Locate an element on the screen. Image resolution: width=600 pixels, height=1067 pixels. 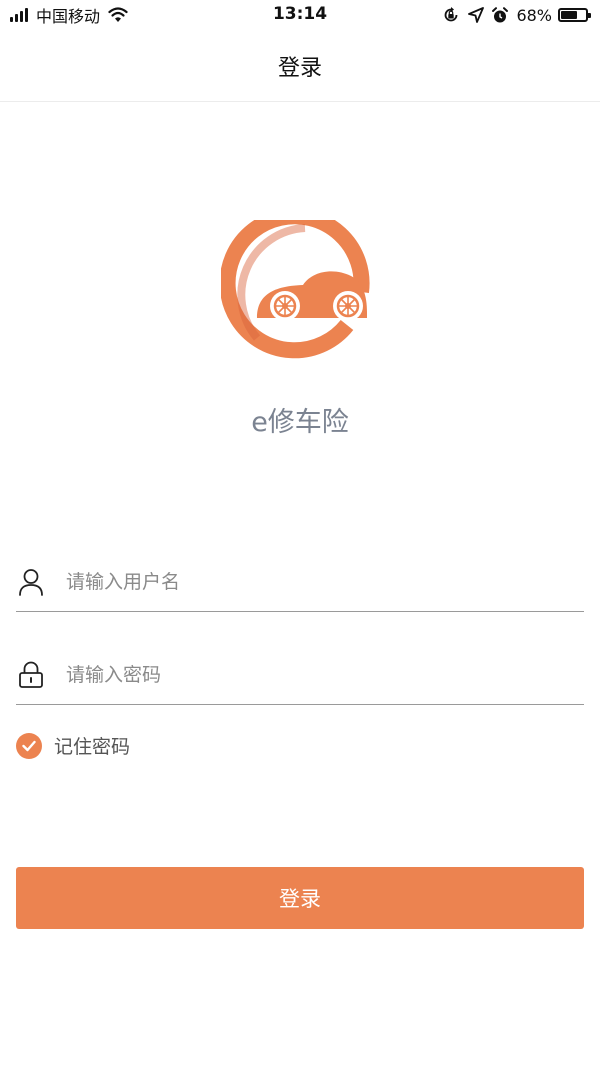
page-title: 登录 is located at coordinates (299, 68).